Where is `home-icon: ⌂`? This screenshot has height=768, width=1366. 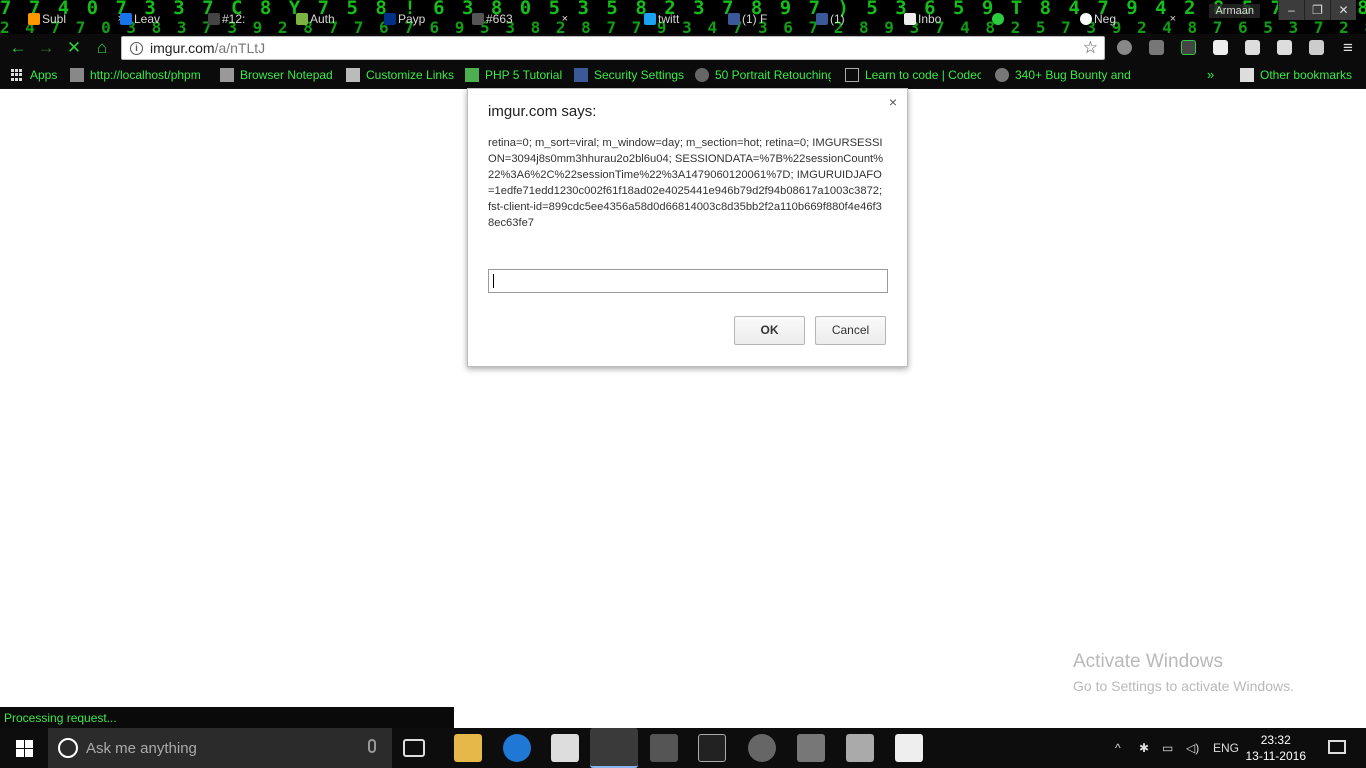 home-icon: ⌂ is located at coordinates (102, 48).